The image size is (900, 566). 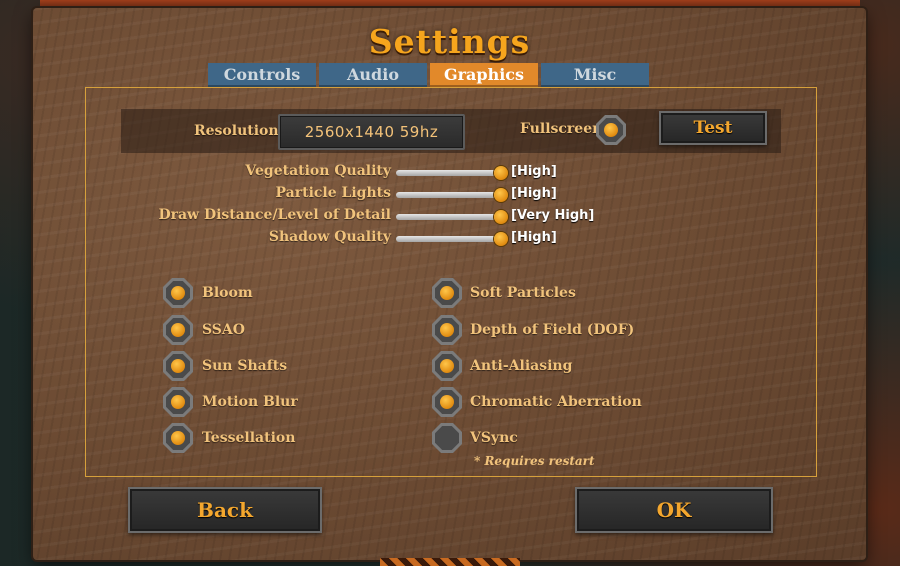 I want to click on anti-aliasing-label: Anti-Aliasing, so click(x=521, y=366).